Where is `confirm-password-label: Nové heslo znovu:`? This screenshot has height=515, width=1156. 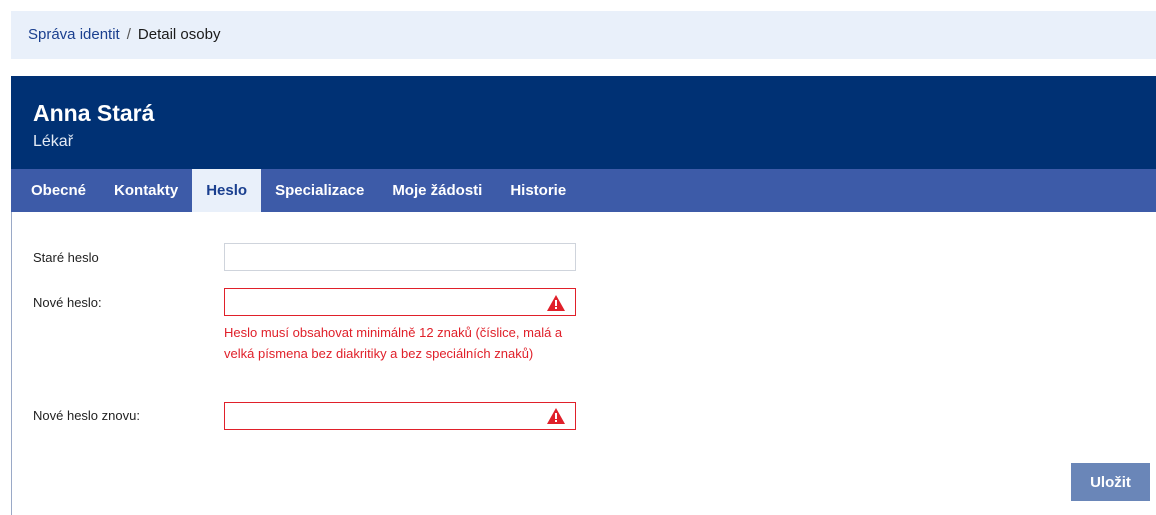
confirm-password-label: Nové heslo znovu: is located at coordinates (86, 415).